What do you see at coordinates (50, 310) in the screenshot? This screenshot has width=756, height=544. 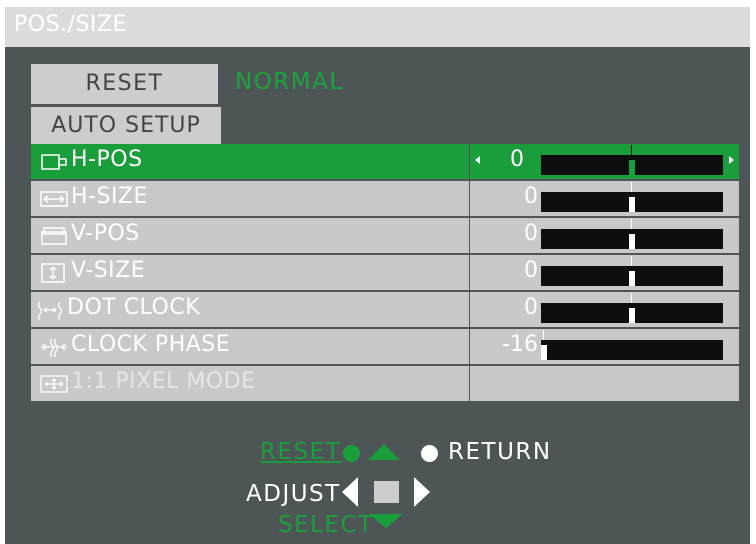 I see `dot-clock-icon` at bounding box center [50, 310].